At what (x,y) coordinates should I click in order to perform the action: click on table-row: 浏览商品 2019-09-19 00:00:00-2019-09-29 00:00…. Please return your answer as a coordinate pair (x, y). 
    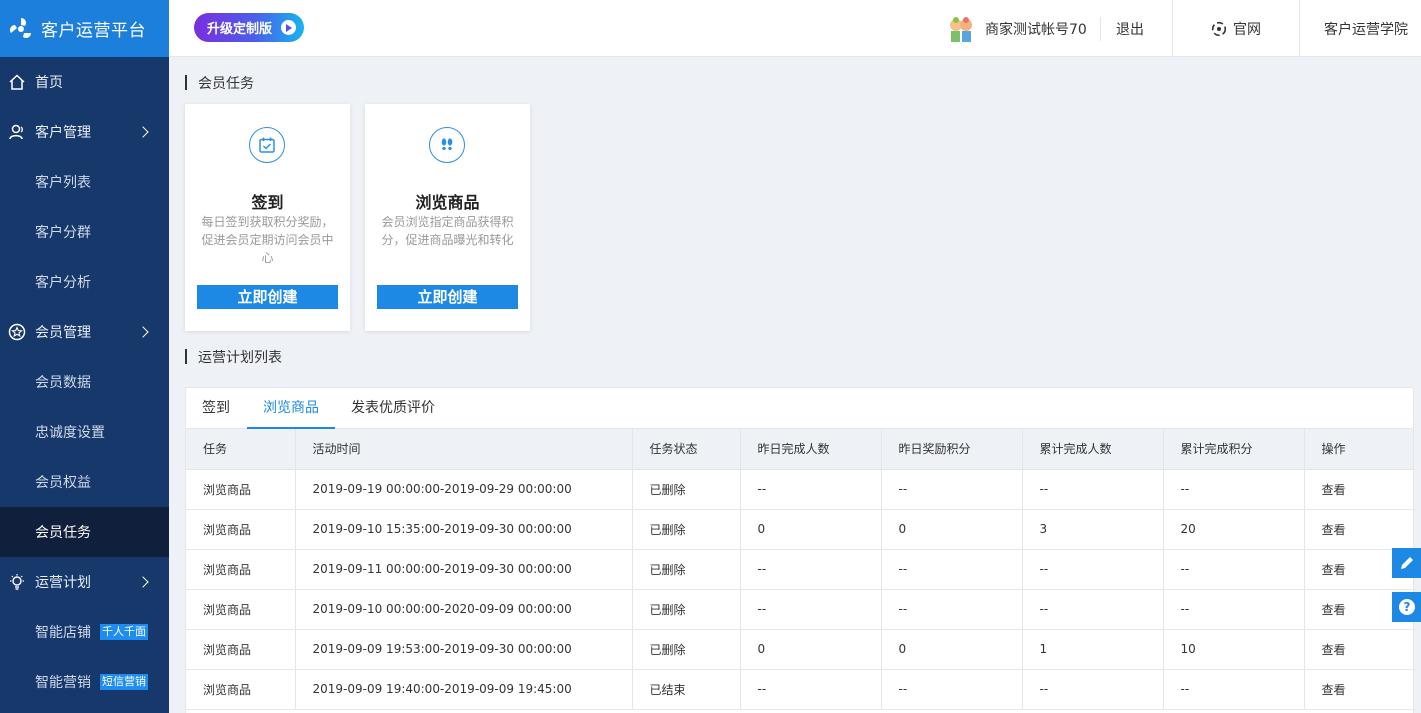
    Looking at the image, I should click on (799, 489).